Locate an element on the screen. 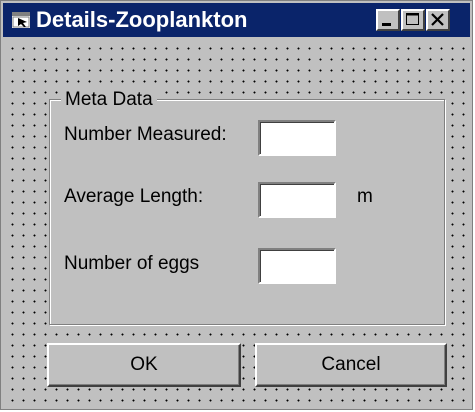  close-button is located at coordinates (438, 20).